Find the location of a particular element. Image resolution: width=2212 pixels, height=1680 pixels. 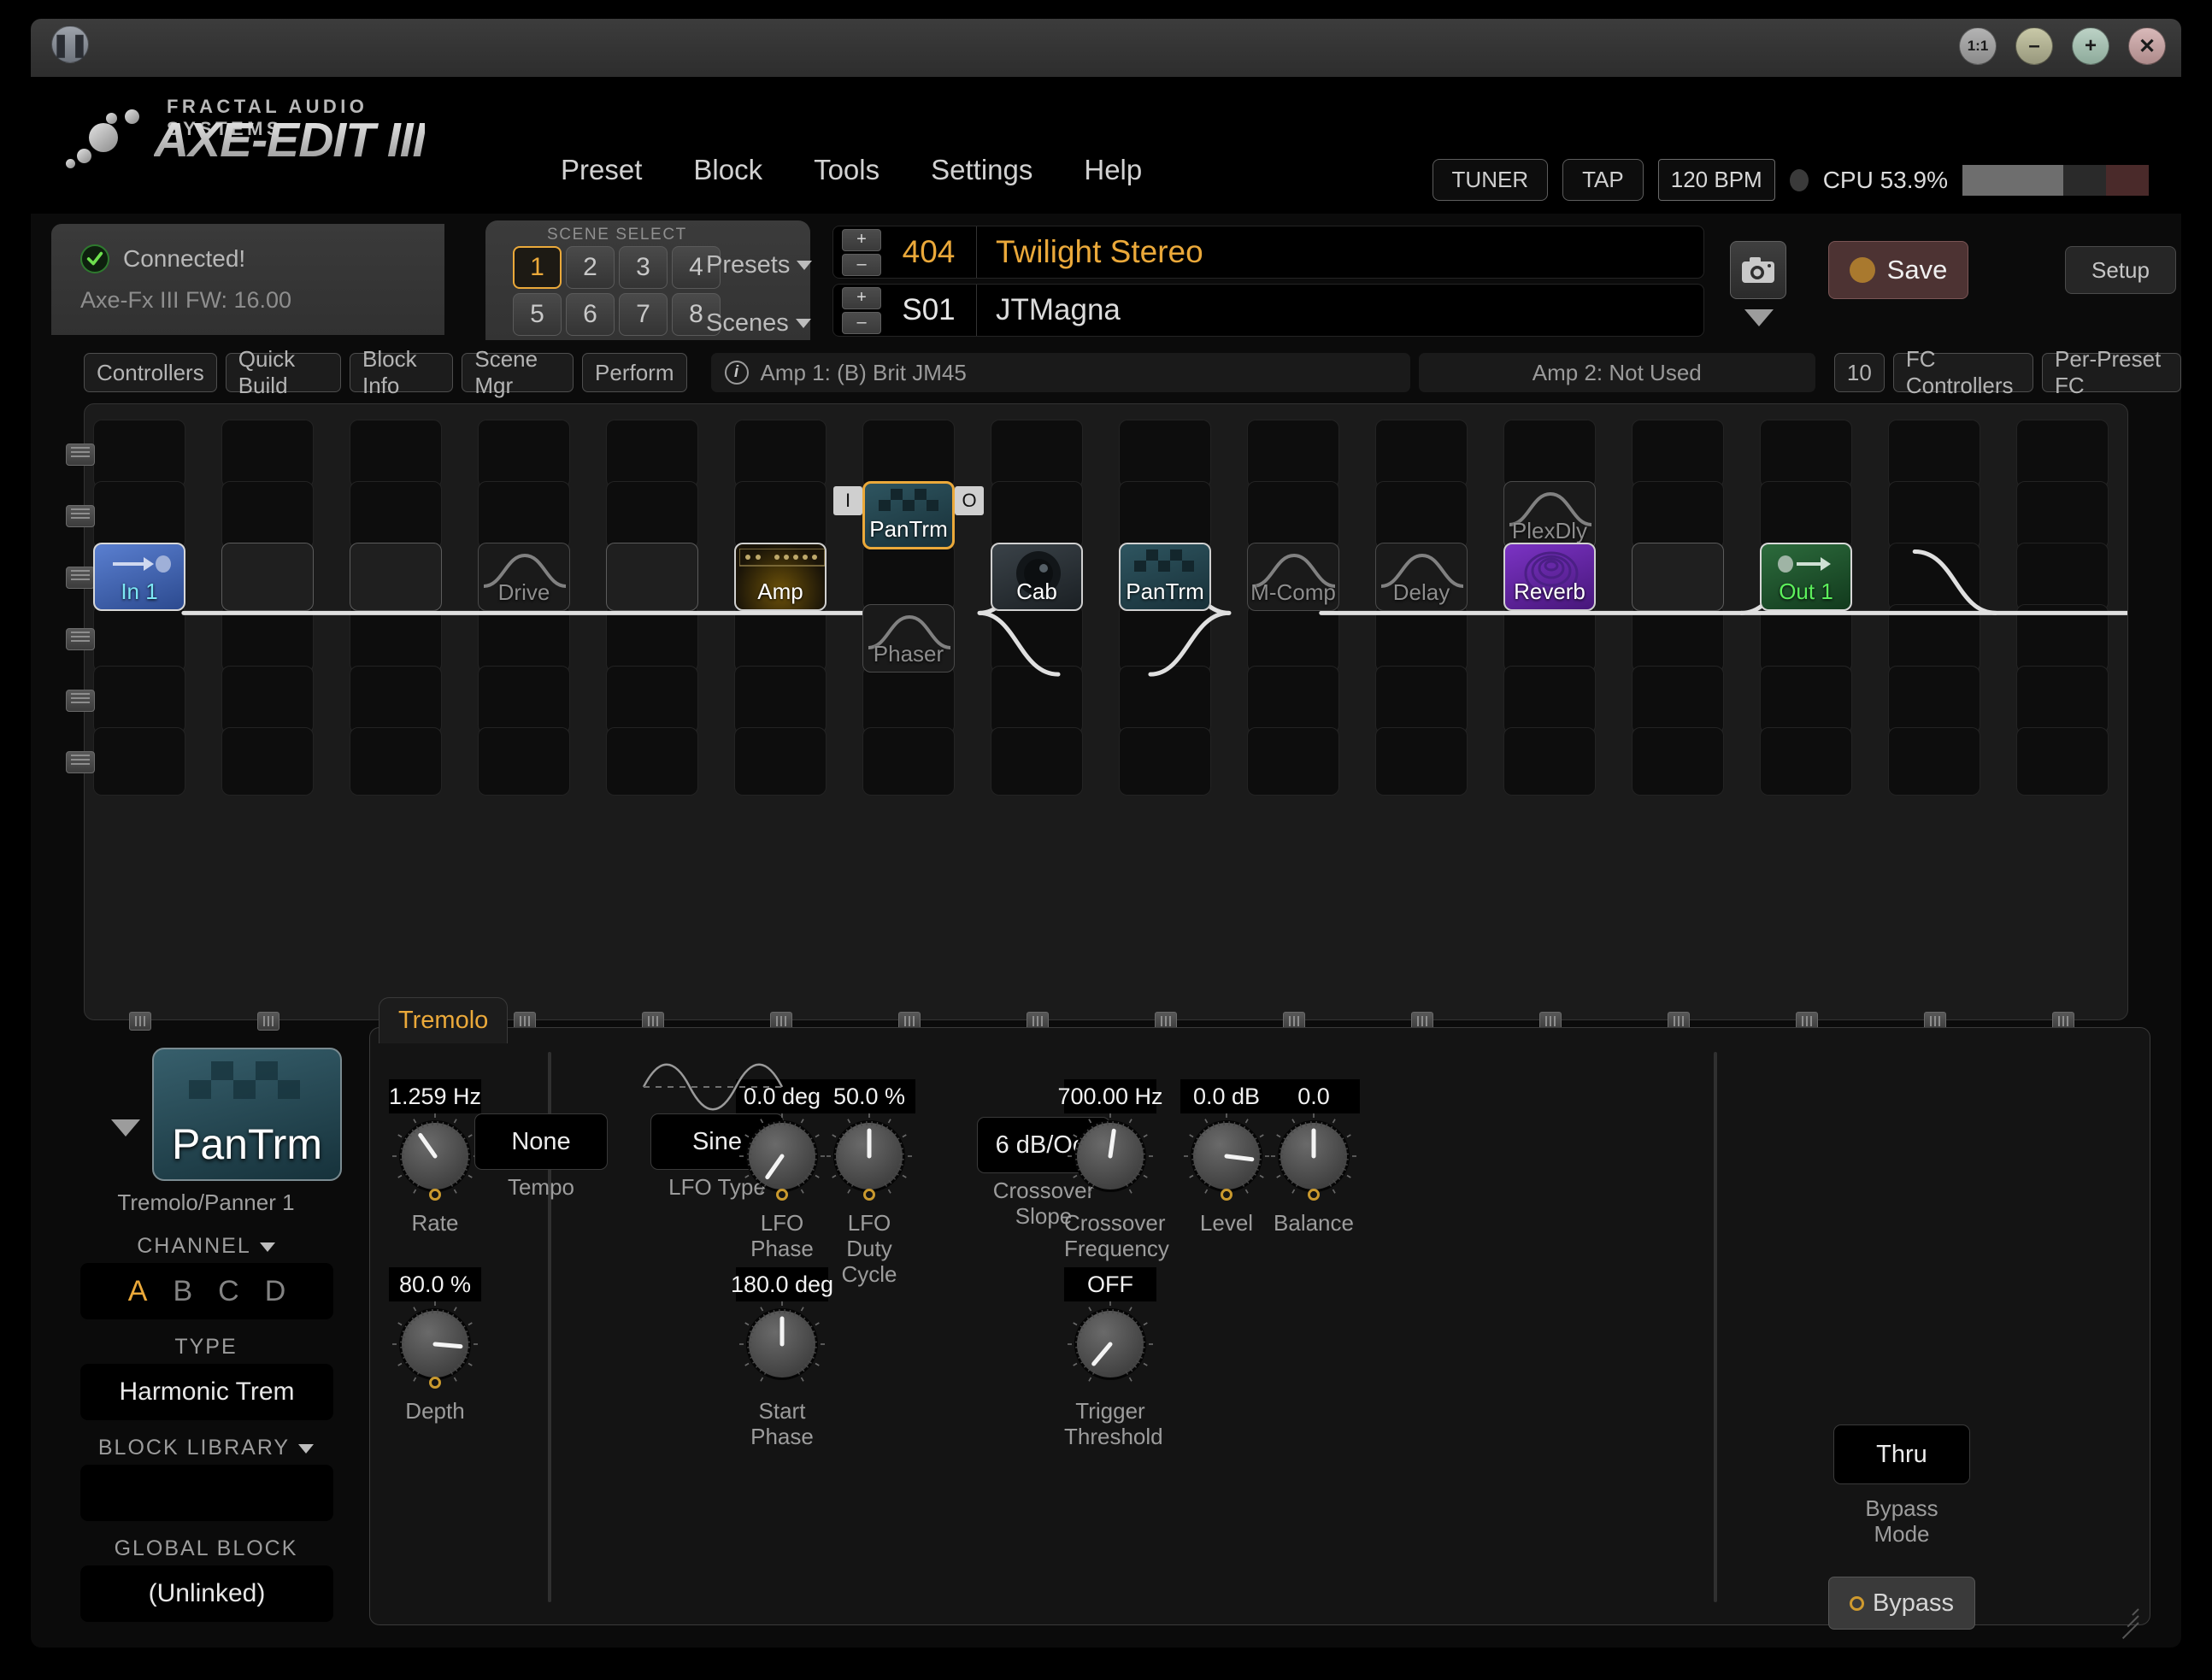

channel-section-label: CHANNEL is located at coordinates (206, 1246).